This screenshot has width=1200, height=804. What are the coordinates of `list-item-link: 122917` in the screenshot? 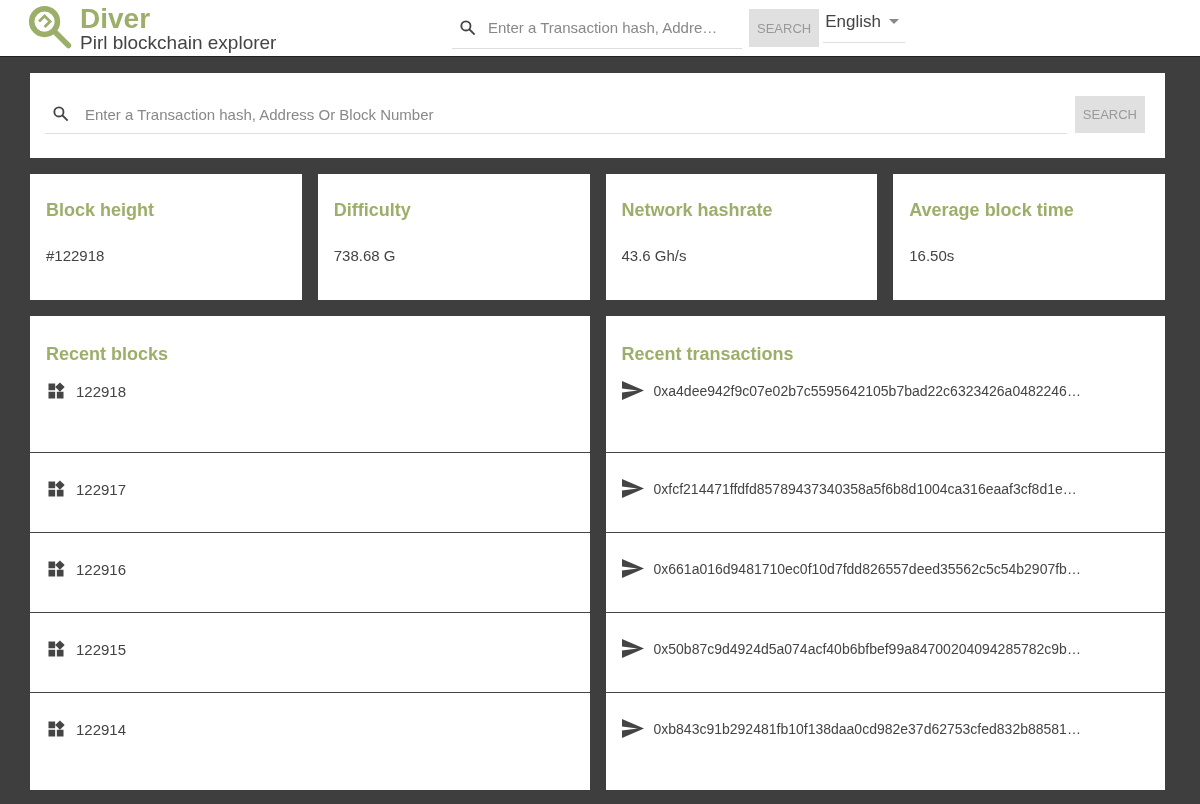 It's located at (101, 489).